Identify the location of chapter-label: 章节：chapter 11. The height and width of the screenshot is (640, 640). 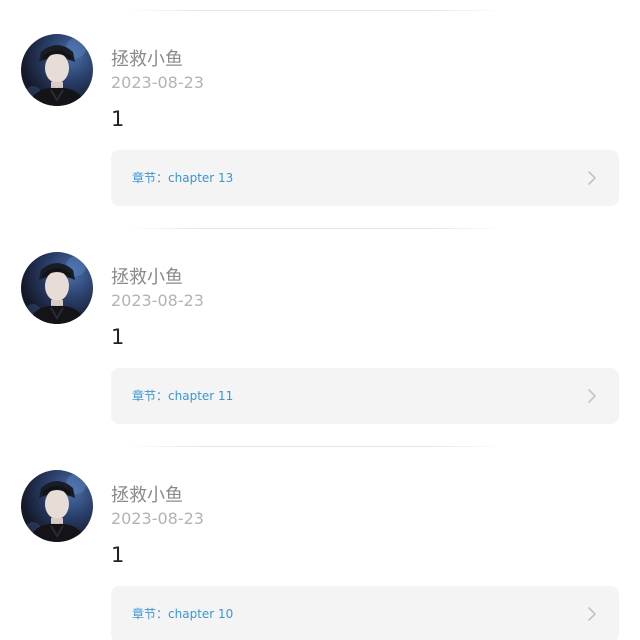
(182, 396).